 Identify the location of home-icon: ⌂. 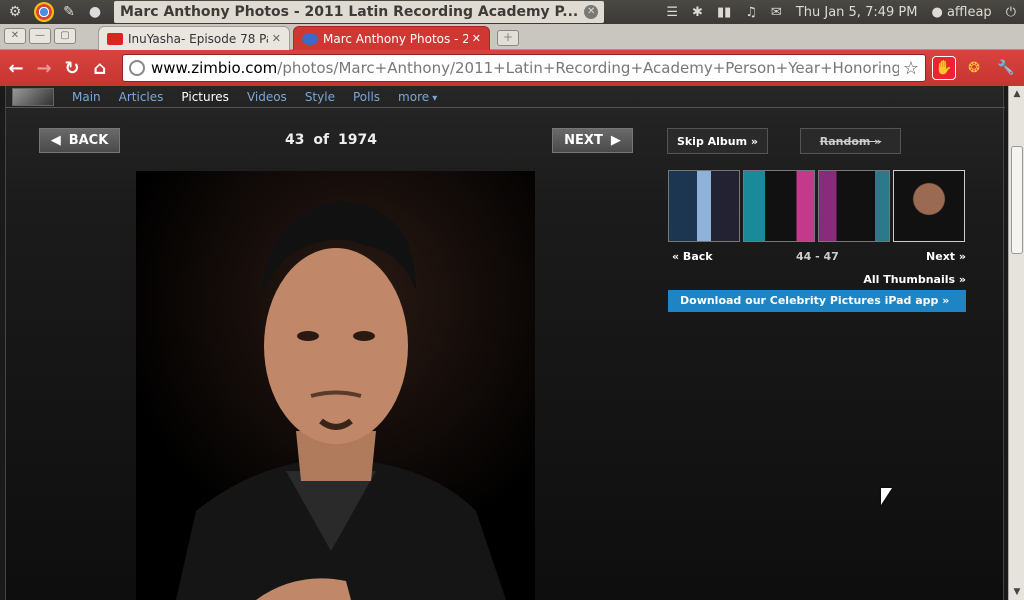
(100, 68).